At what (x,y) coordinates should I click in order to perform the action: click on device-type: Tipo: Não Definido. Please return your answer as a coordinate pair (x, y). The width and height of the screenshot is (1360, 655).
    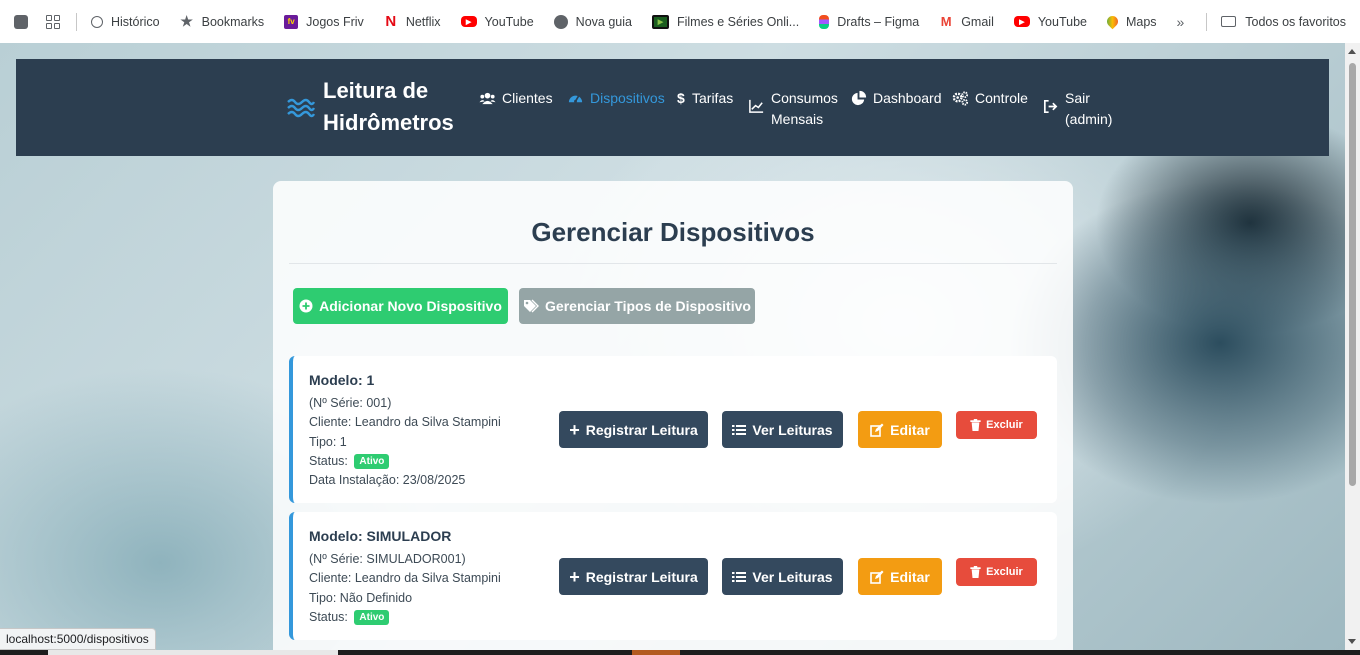
    Looking at the image, I should click on (361, 598).